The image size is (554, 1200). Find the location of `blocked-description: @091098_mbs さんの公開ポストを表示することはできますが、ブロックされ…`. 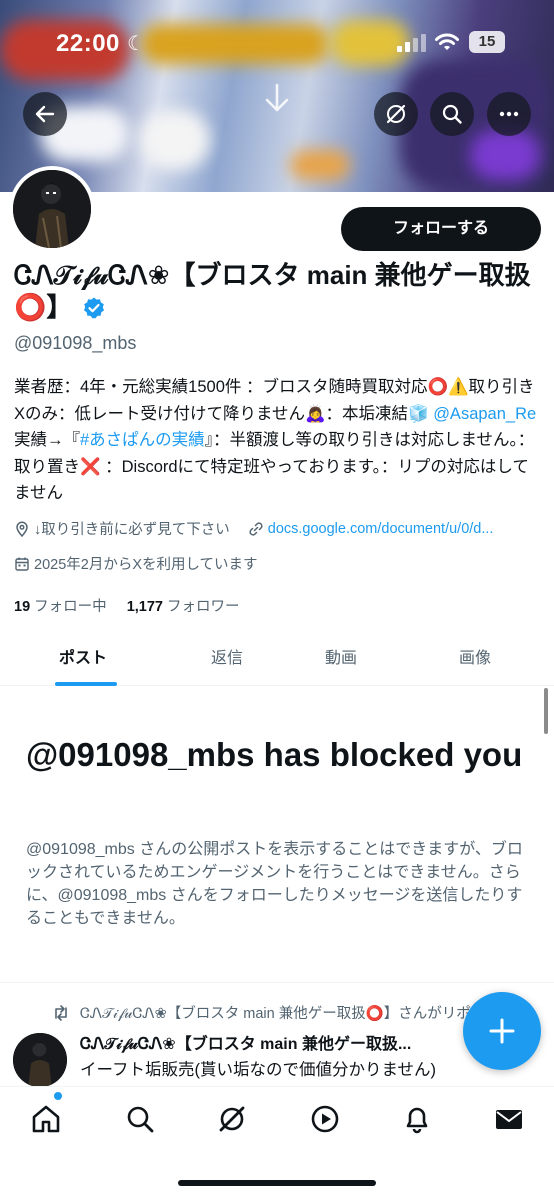

blocked-description: @091098_mbs さんの公開ポストを表示することはできますが、ブロックされ… is located at coordinates (274, 884).